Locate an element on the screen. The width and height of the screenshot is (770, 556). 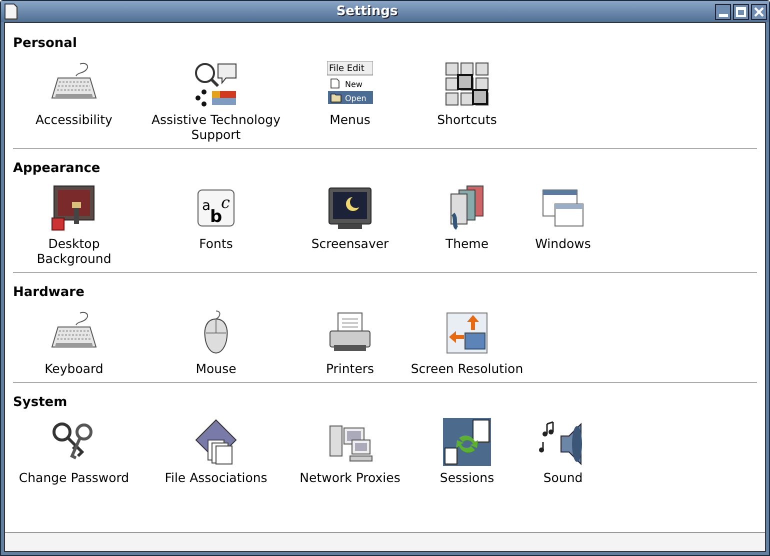
launcher-button: Sessions is located at coordinates (467, 450).